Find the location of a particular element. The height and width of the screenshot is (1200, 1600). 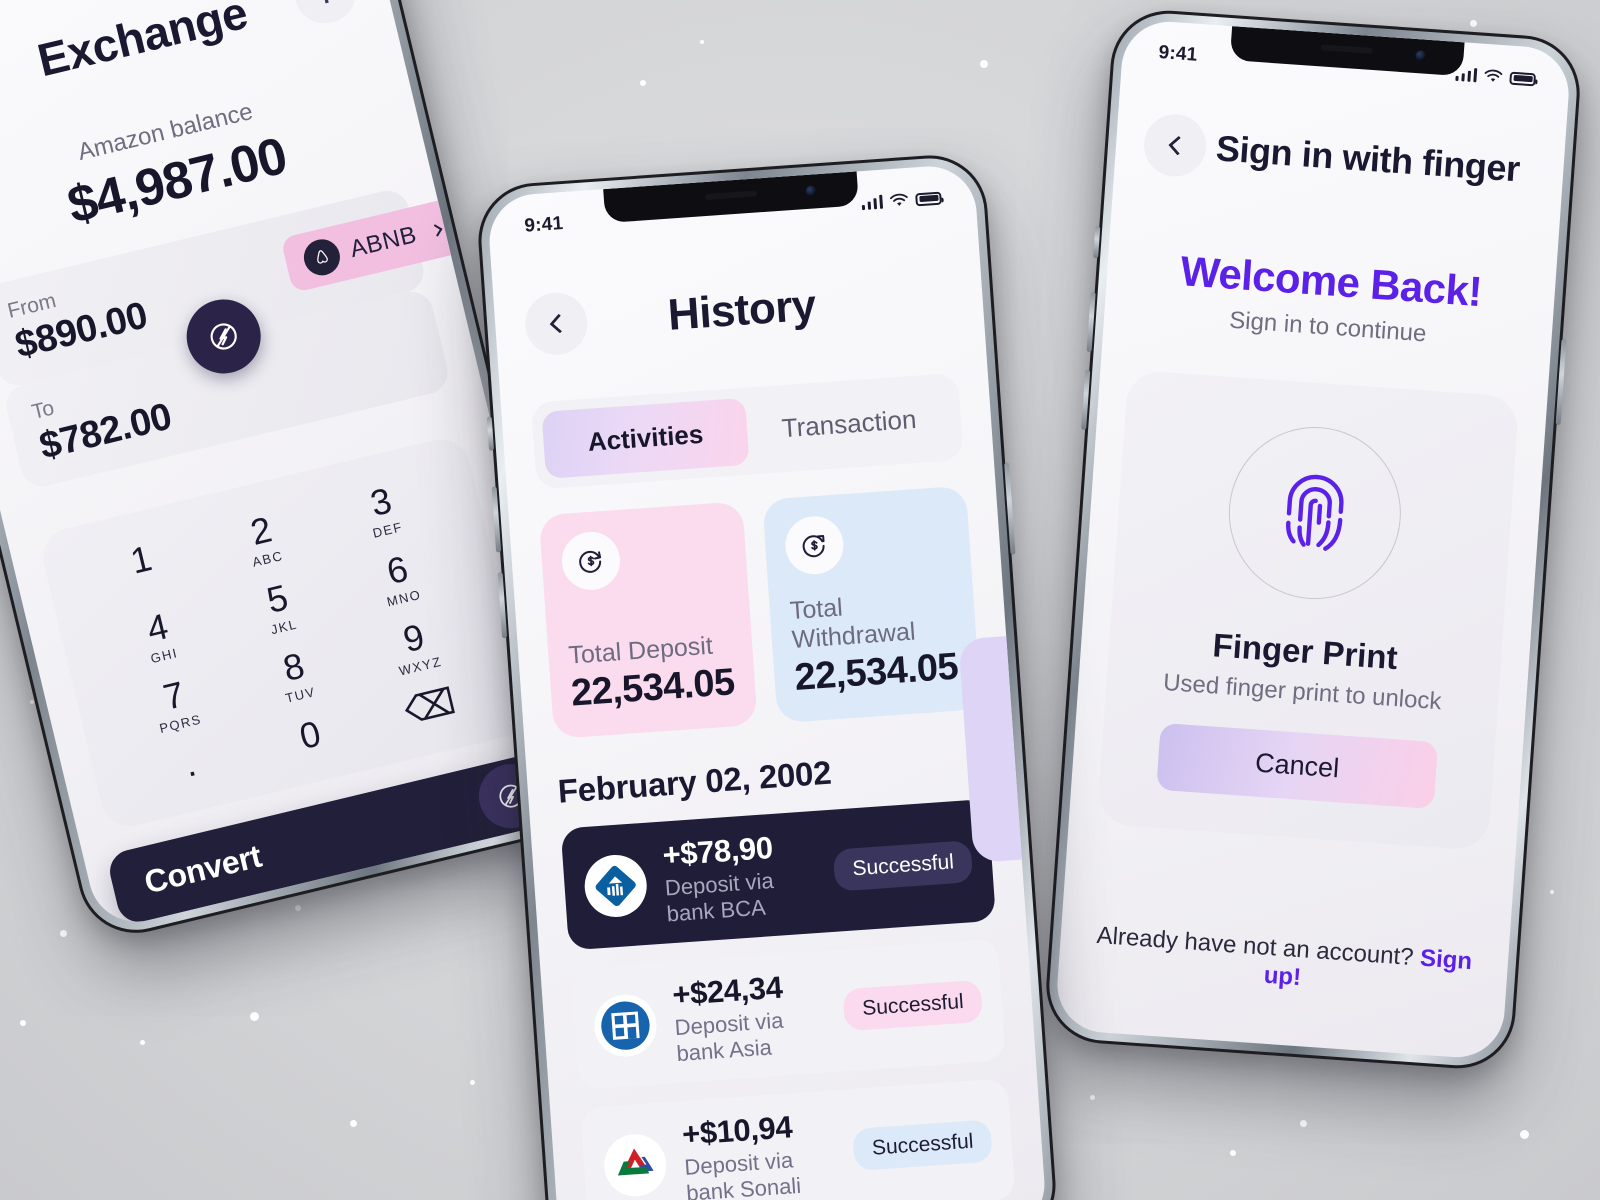

keypad-key-6: 6 MNO is located at coordinates (399, 578).